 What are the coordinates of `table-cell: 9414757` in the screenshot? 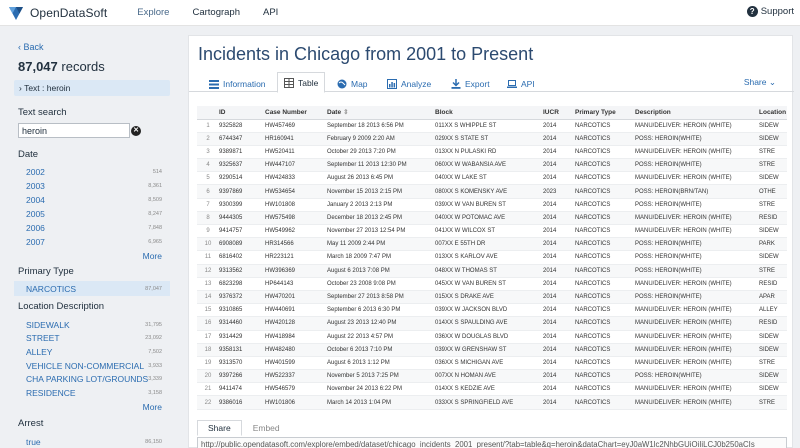 It's located at (242, 231).